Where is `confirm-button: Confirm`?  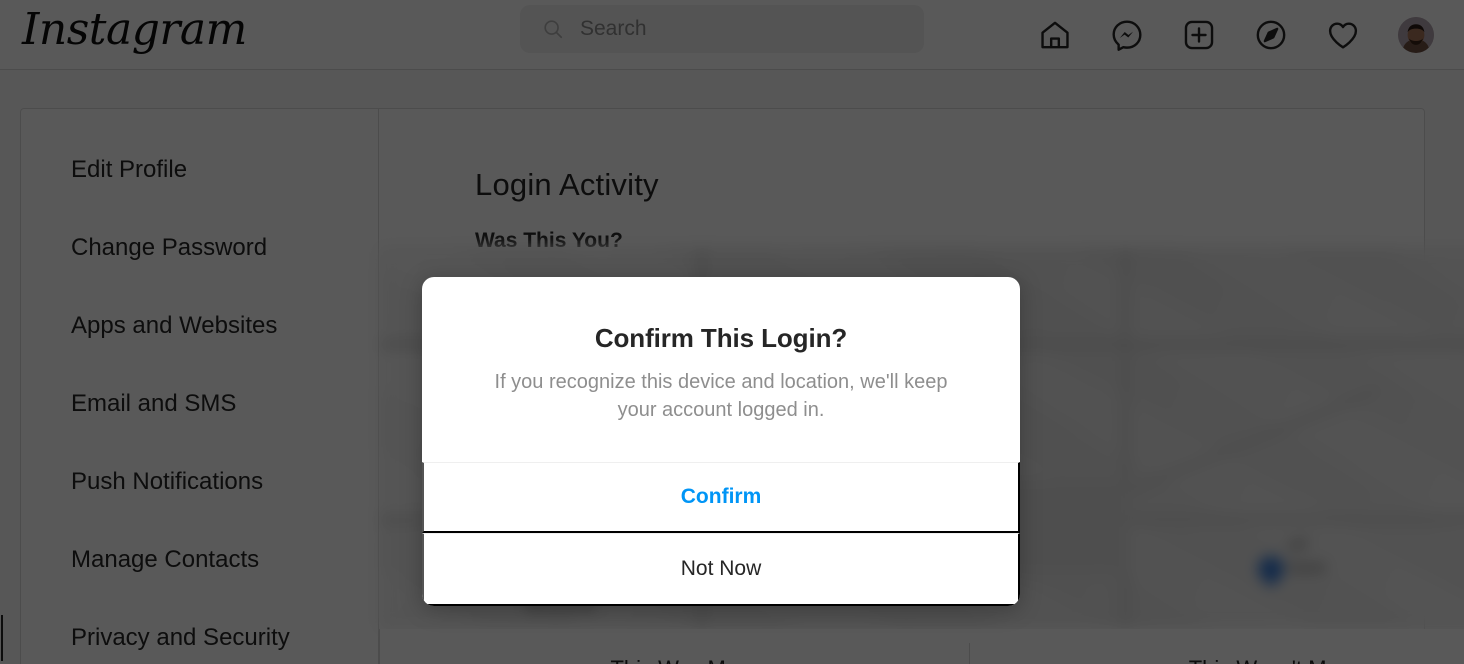
confirm-button: Confirm is located at coordinates (721, 497).